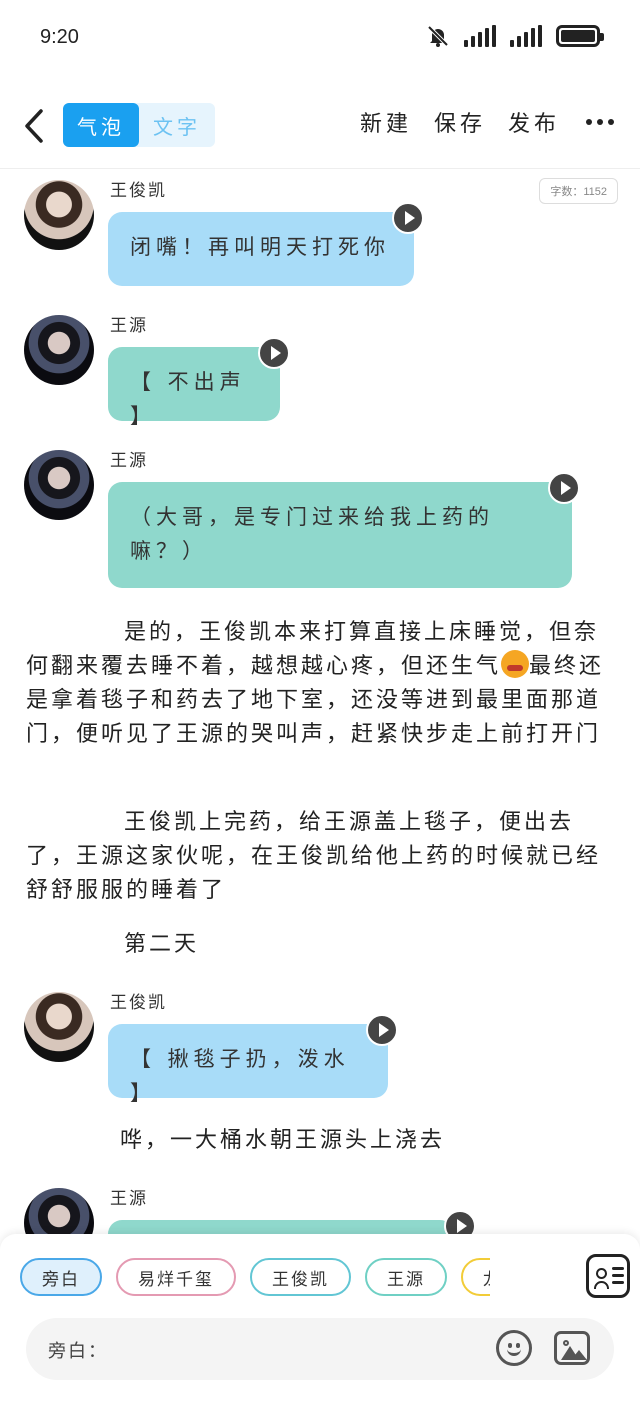 The width and height of the screenshot is (640, 1406). What do you see at coordinates (312, 534) in the screenshot?
I see `bubble-text: （大哥，是专门过来给我上药的嘛？）` at bounding box center [312, 534].